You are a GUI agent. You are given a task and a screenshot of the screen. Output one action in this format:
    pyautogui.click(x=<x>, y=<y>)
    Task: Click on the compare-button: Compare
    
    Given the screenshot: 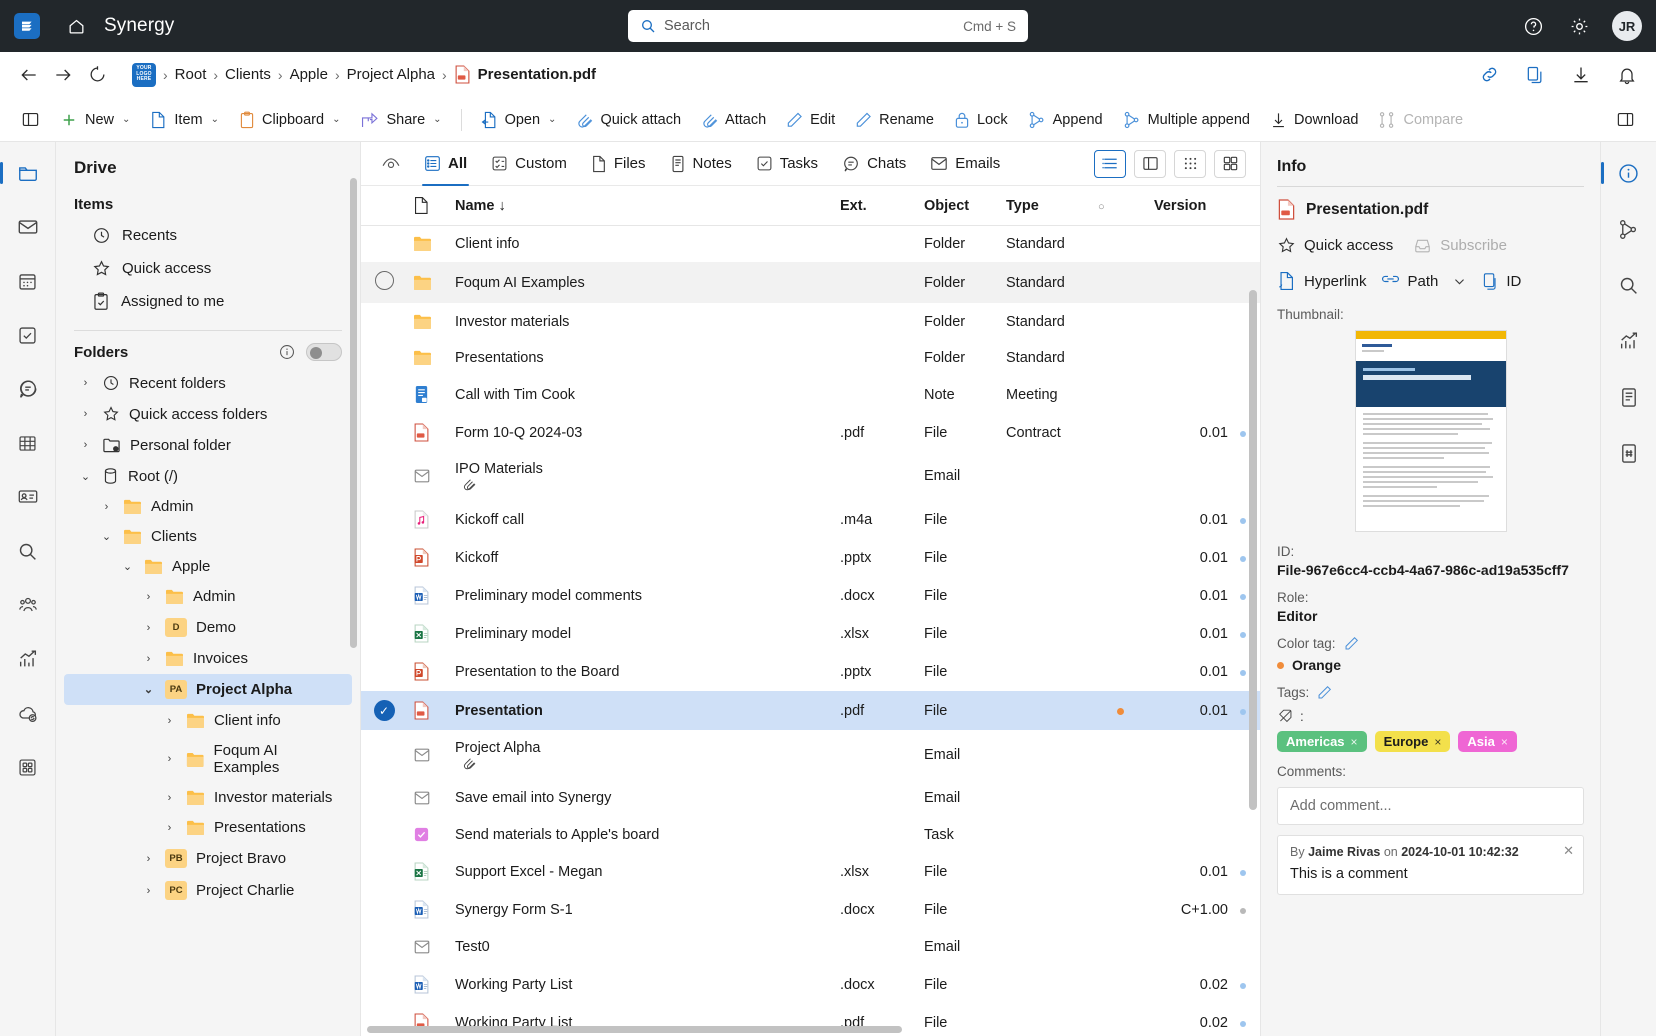 What is the action you would take?
    pyautogui.click(x=1420, y=120)
    